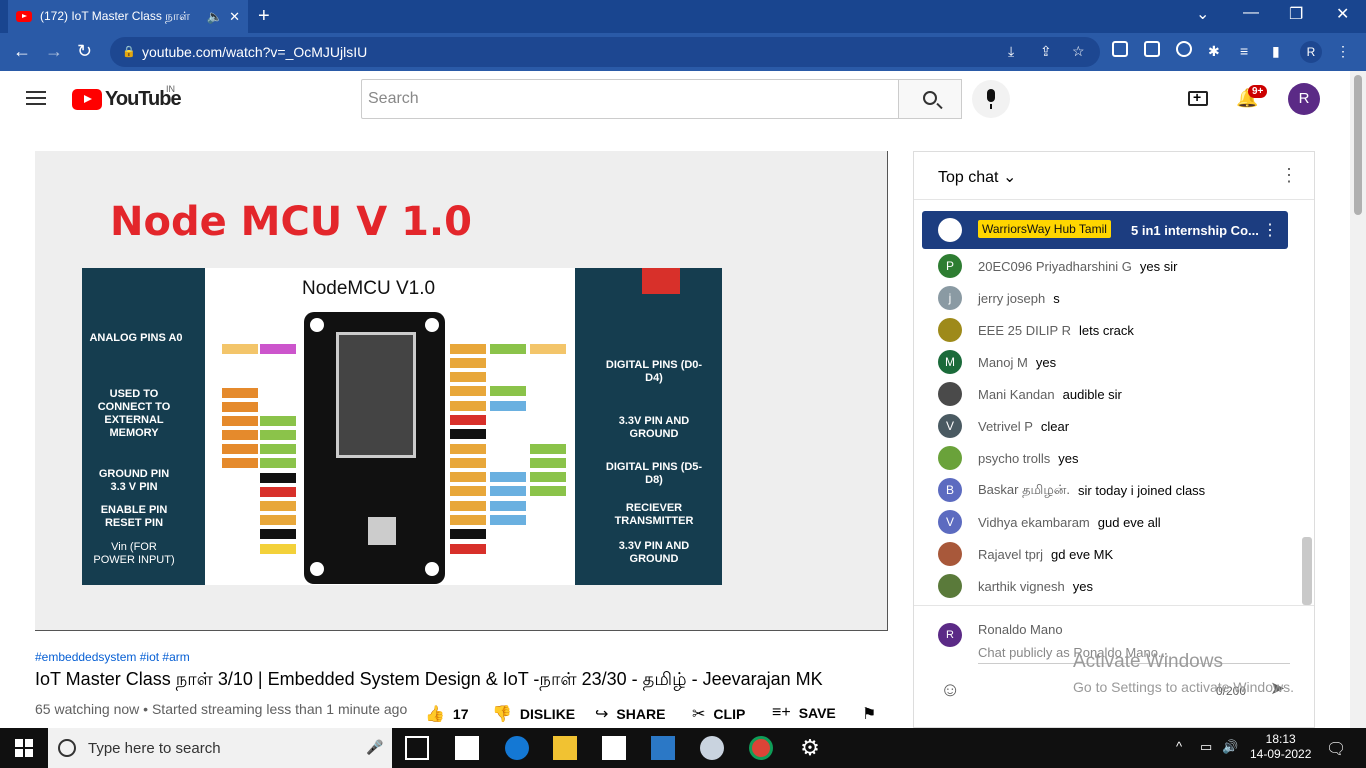 The height and width of the screenshot is (768, 1366). Describe the element at coordinates (533, 714) in the screenshot. I see `dislike-button: 👎 DISLIKE` at that location.